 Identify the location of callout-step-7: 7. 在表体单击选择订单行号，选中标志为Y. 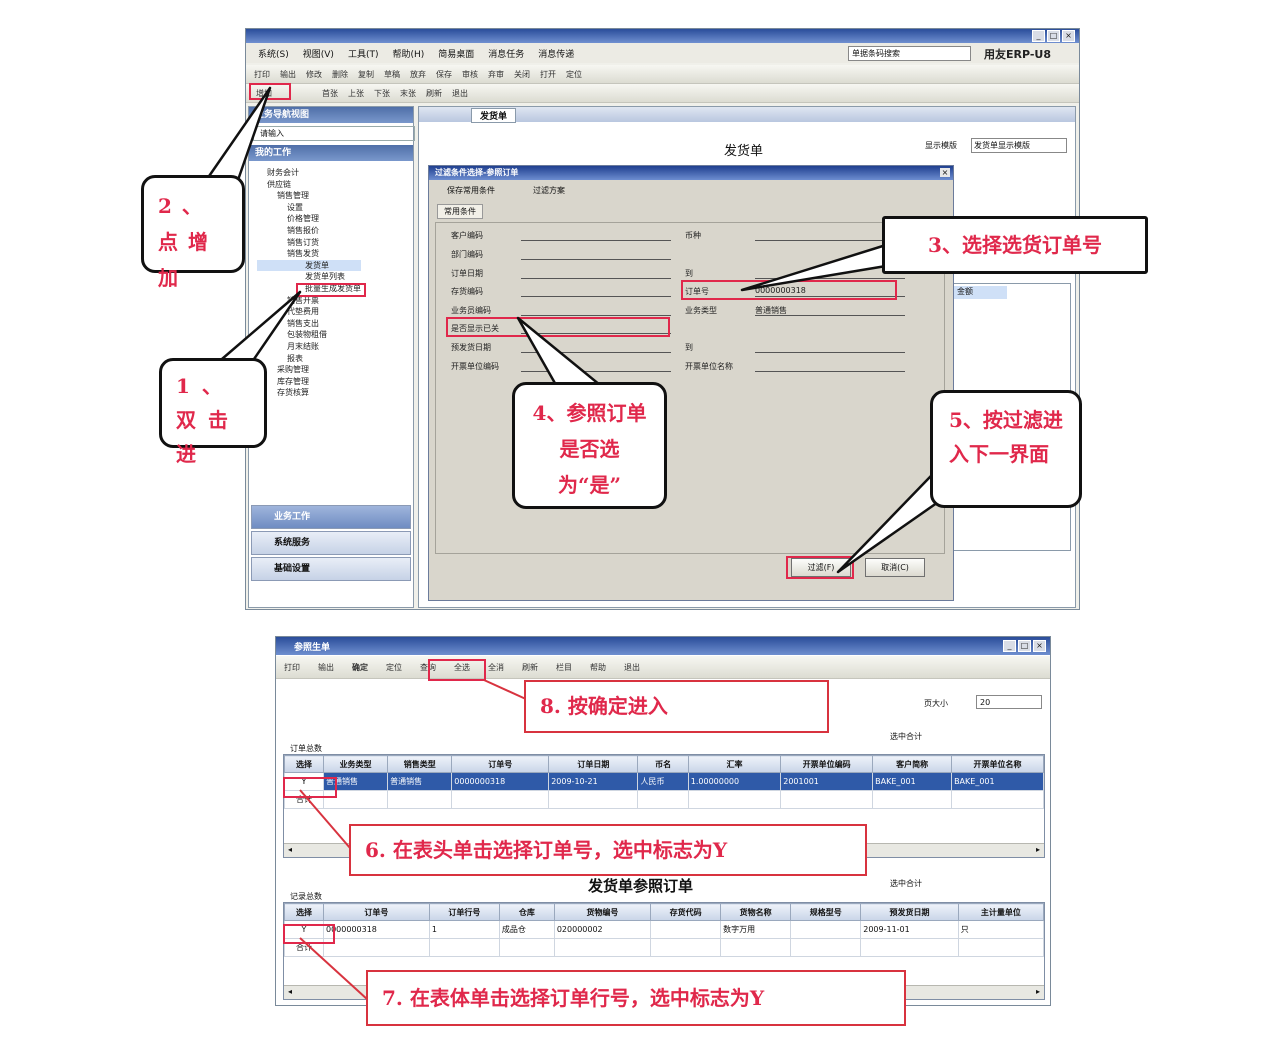
(636, 998).